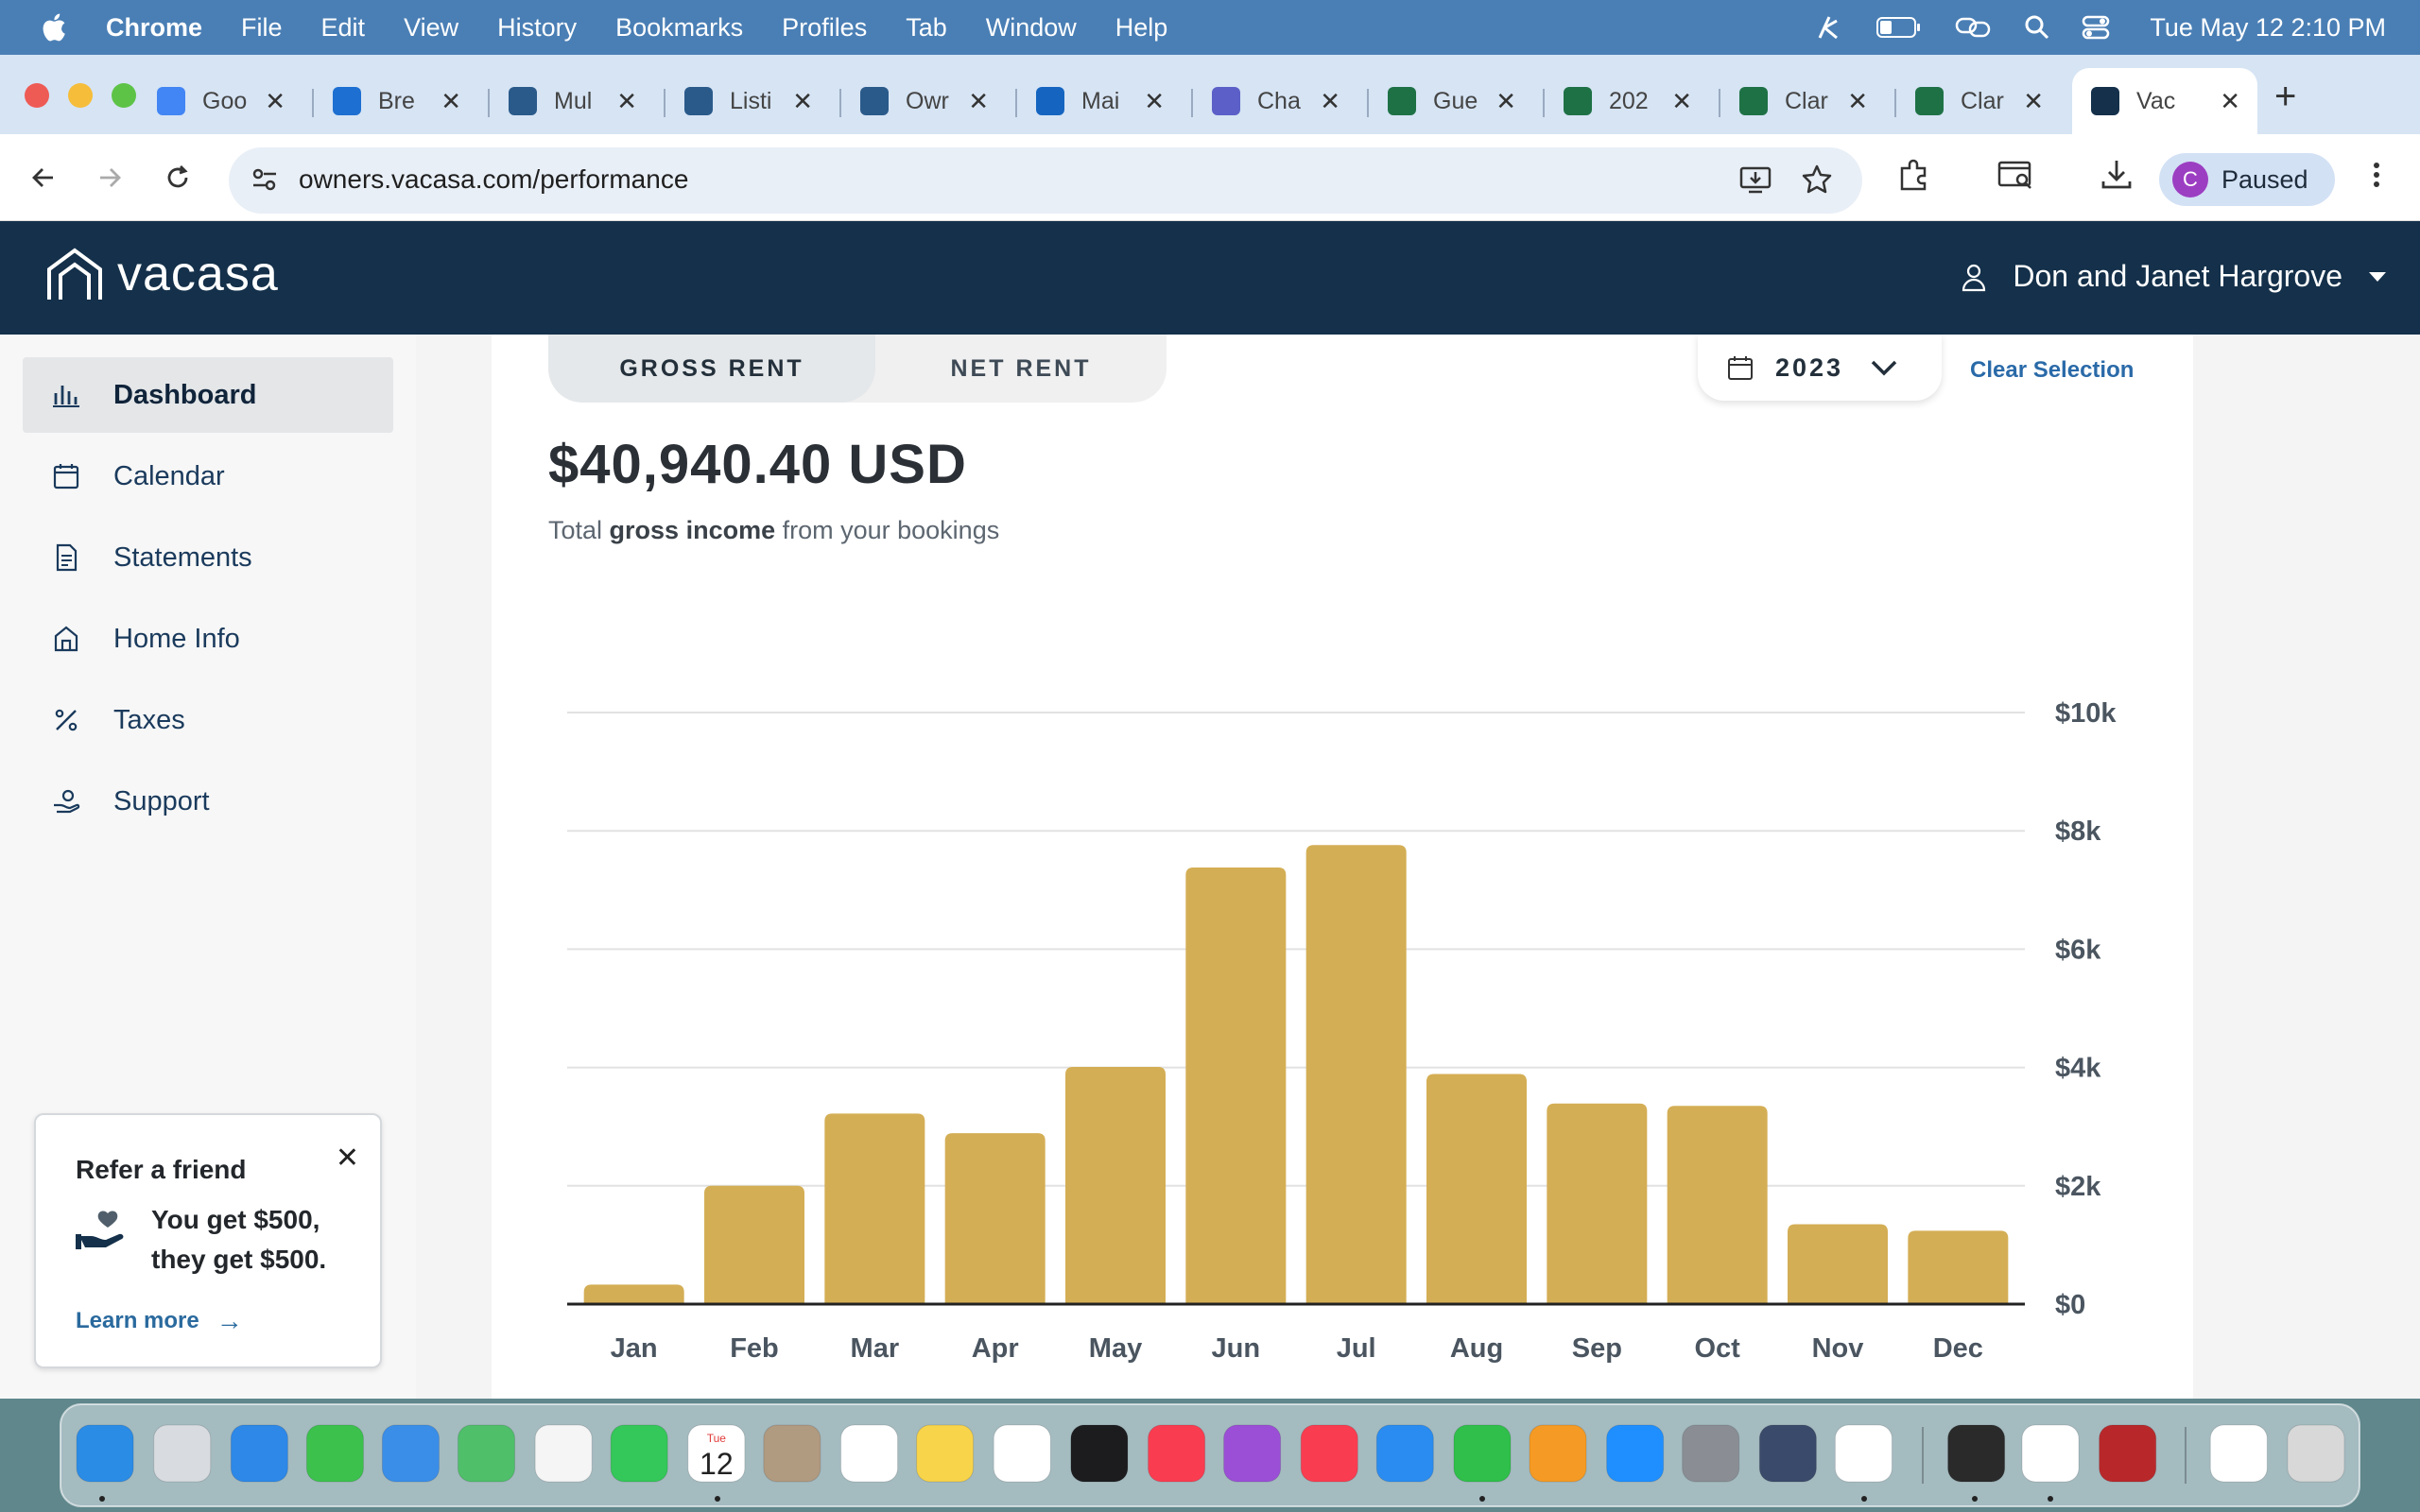 This screenshot has width=2420, height=1512. Describe the element at coordinates (1099, 1453) in the screenshot. I see `dock-tv-icon` at that location.